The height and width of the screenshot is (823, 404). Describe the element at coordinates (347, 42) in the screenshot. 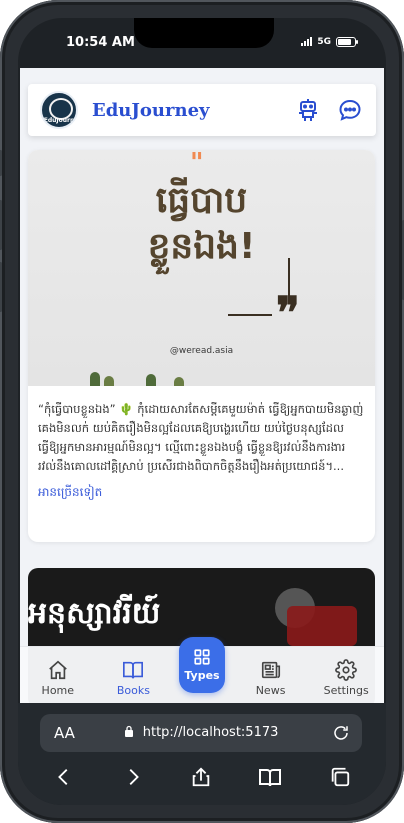

I see `battery-icon` at that location.